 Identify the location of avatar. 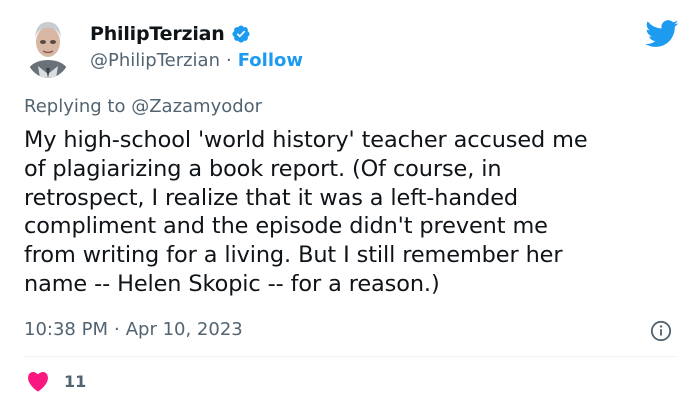
(48, 47).